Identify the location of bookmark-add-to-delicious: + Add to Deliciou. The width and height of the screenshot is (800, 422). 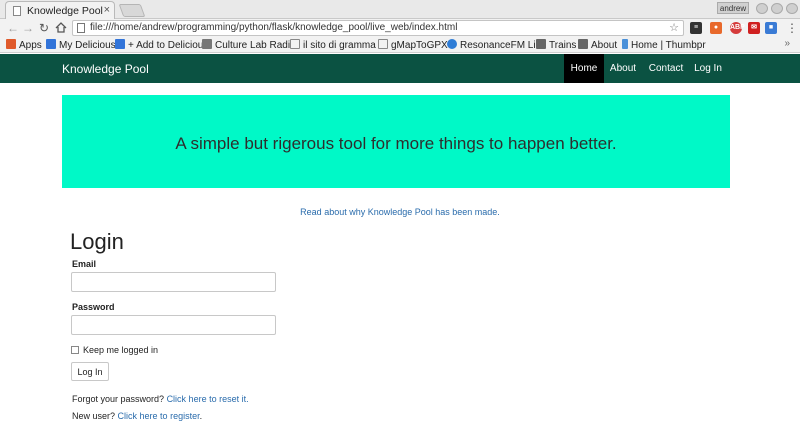
(159, 45).